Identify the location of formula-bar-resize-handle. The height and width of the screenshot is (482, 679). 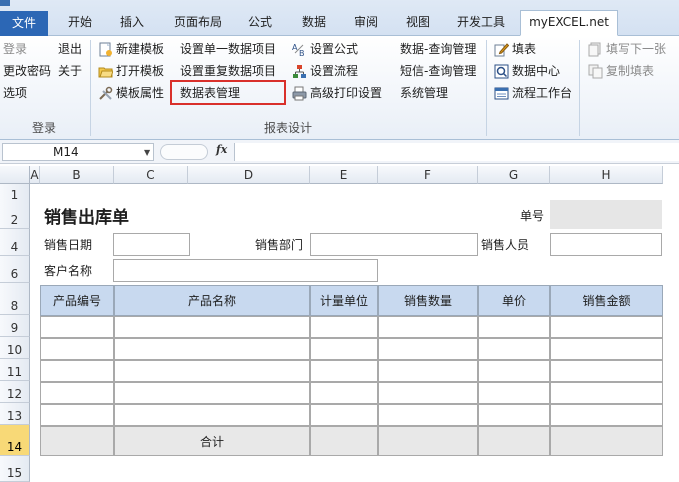
(184, 152).